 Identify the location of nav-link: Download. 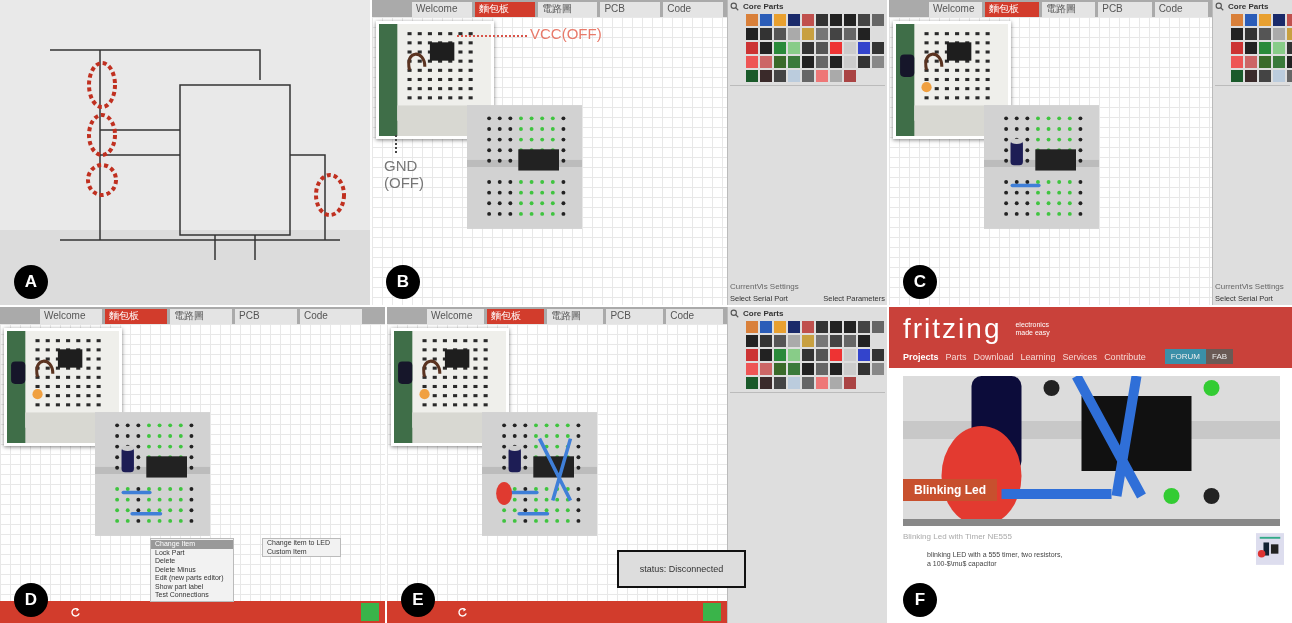
(993, 356).